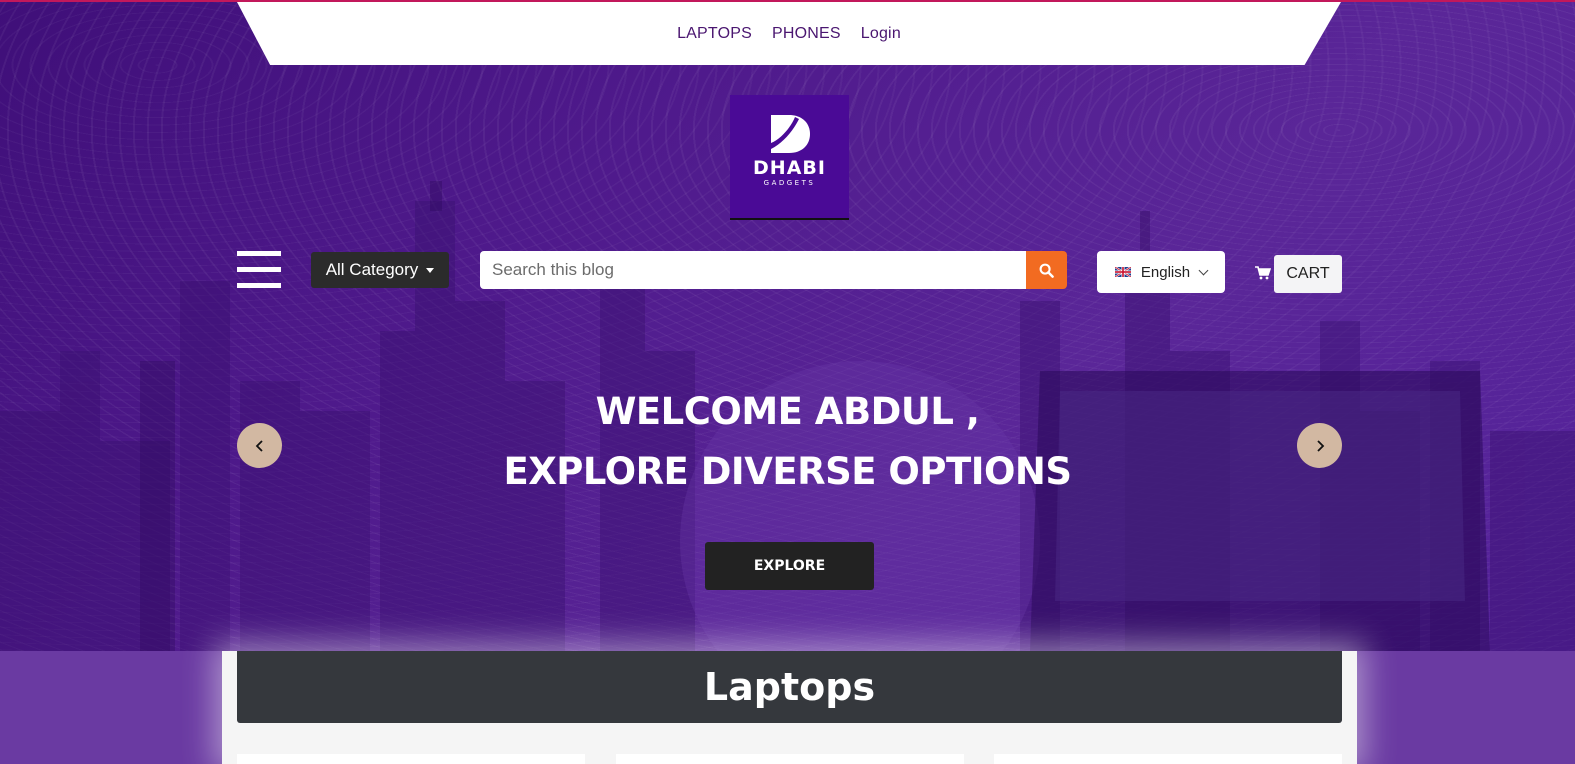  I want to click on language-selector: English, so click(1161, 272).